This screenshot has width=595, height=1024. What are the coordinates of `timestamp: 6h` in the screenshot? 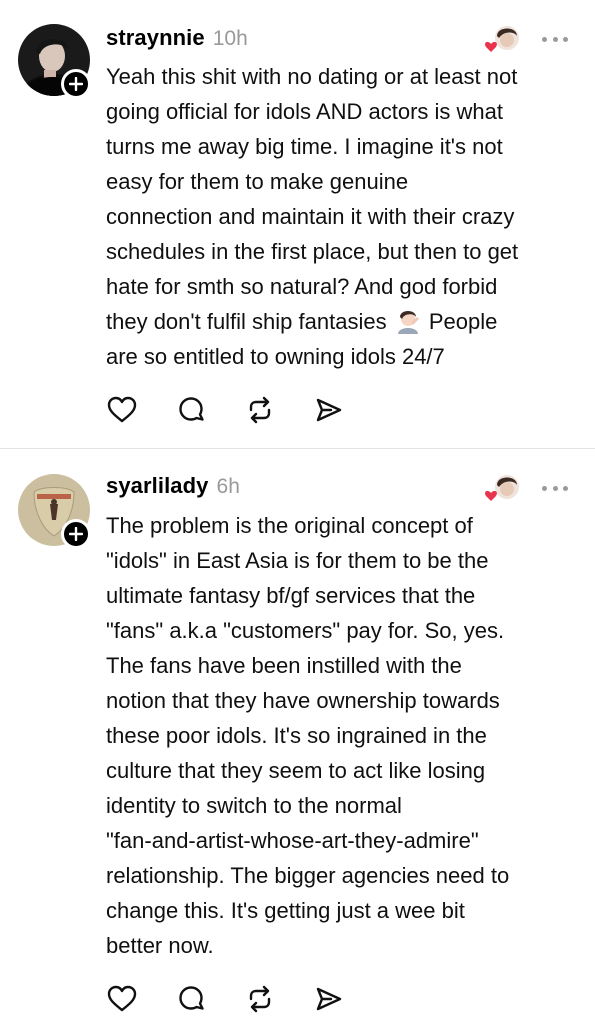 It's located at (228, 486).